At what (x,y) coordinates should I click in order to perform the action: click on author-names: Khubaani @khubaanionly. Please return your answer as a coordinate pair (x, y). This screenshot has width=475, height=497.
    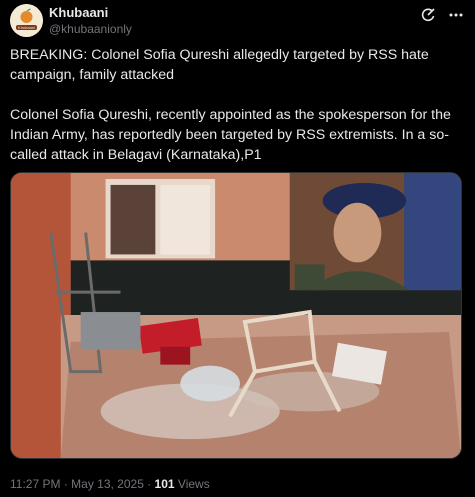
    Looking at the image, I should click on (90, 21).